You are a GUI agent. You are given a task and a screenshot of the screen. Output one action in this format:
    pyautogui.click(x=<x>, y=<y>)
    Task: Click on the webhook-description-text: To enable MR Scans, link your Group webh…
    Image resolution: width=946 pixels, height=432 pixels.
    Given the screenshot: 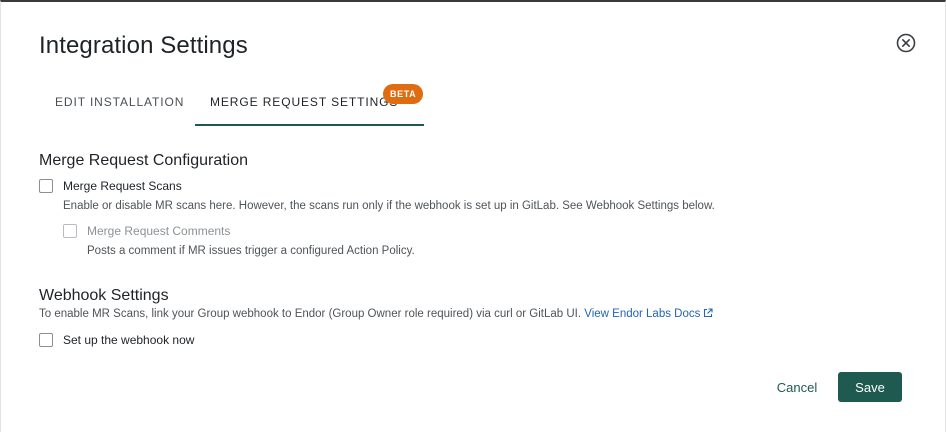 What is the action you would take?
    pyautogui.click(x=310, y=314)
    